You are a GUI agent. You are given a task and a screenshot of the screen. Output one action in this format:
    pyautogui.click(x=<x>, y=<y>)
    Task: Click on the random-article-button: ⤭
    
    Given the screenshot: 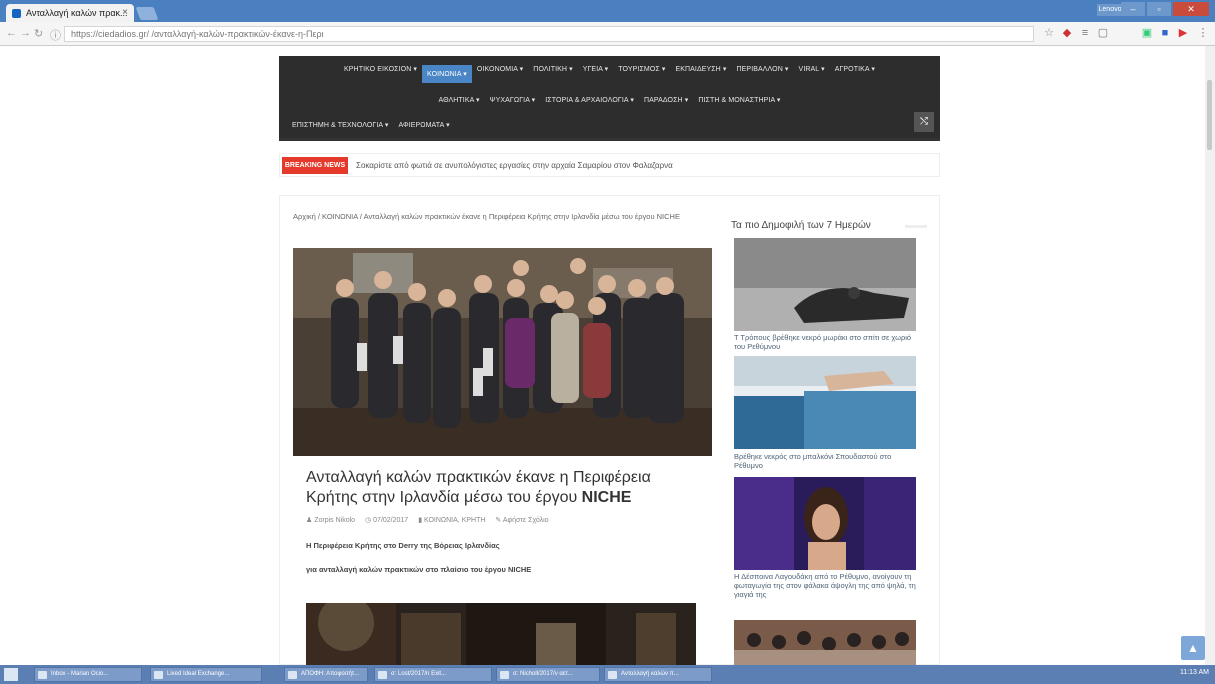 What is the action you would take?
    pyautogui.click(x=924, y=122)
    